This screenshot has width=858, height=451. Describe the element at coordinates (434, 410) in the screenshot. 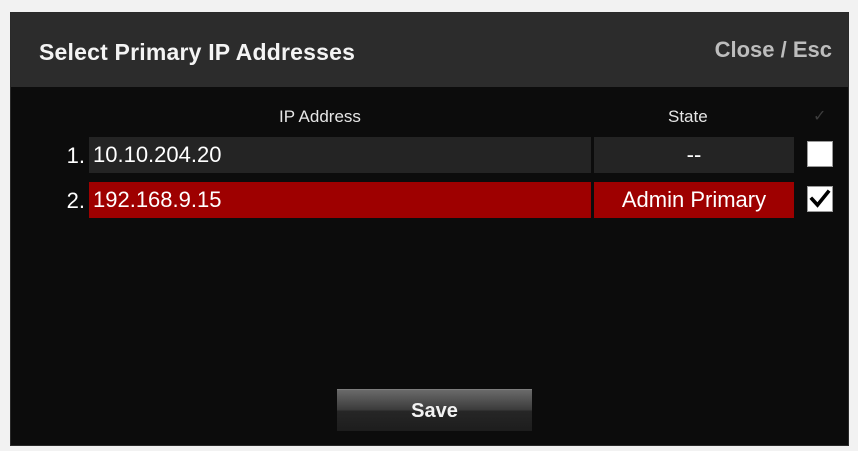

I see `save-button: Save` at that location.